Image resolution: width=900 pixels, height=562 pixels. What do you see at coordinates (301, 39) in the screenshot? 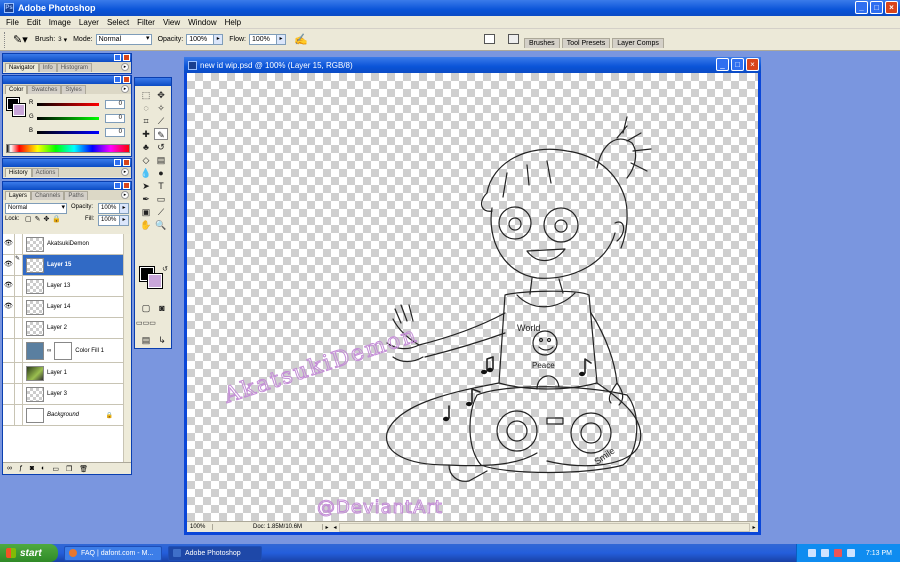
I see `airbrush-icon: ✍` at bounding box center [301, 39].